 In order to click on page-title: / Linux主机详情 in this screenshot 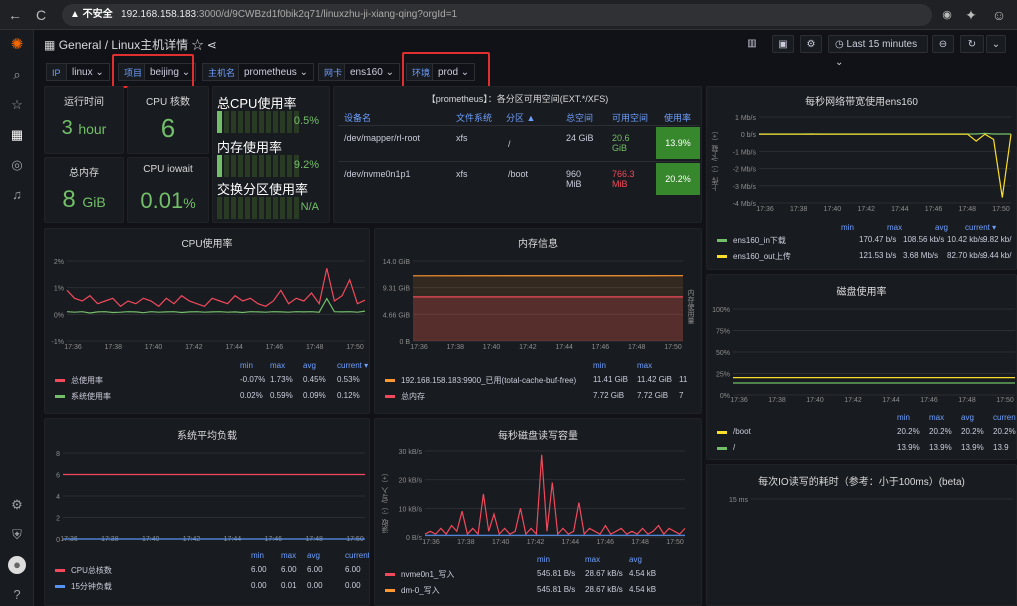, I will do `click(146, 45)`.